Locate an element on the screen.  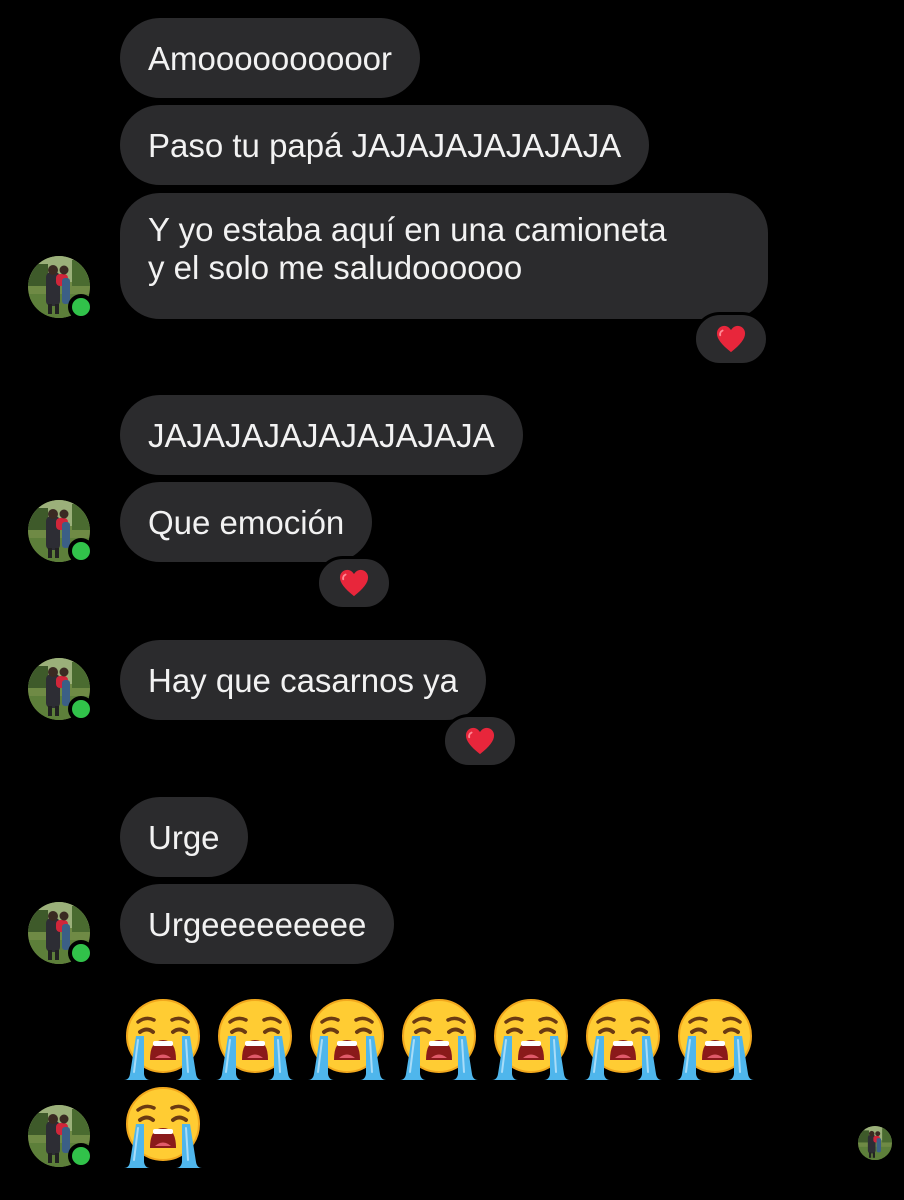
message-bubble: Que emoción is located at coordinates (246, 522).